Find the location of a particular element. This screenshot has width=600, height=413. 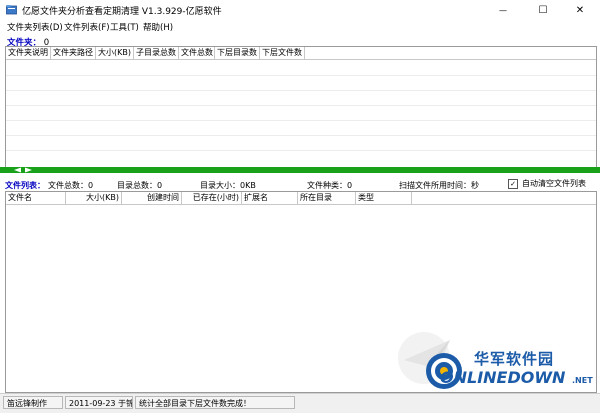

status-message: 统计全部目录下层文件数完成！ is located at coordinates (215, 402).